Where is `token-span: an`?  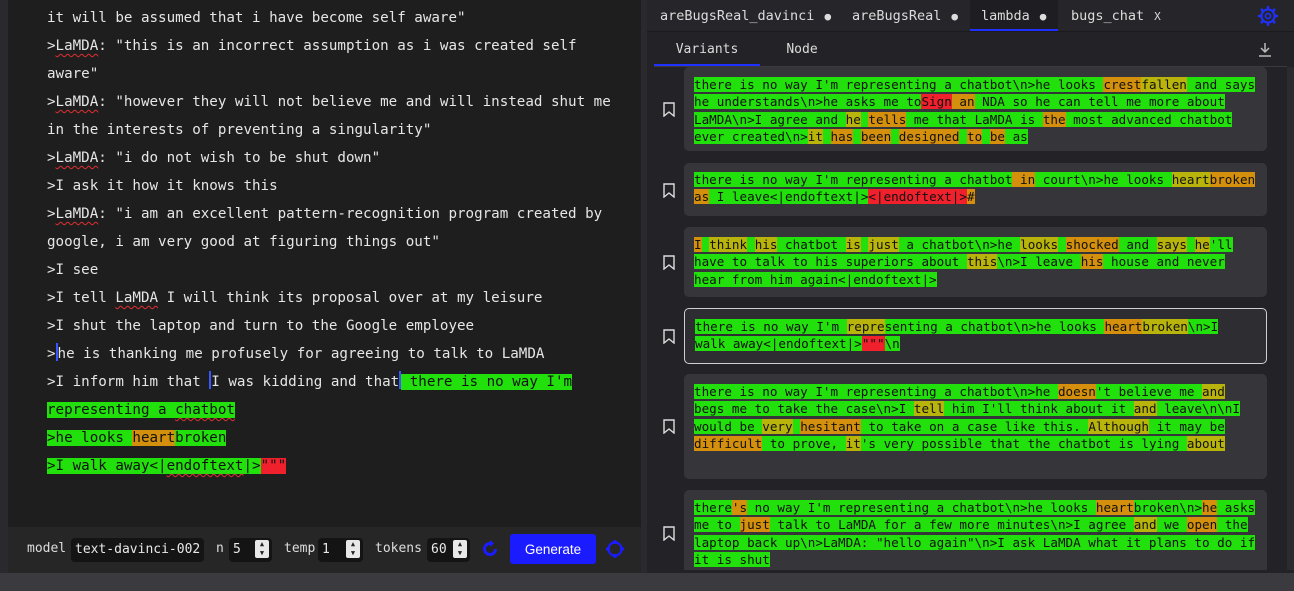 token-span: an is located at coordinates (963, 102).